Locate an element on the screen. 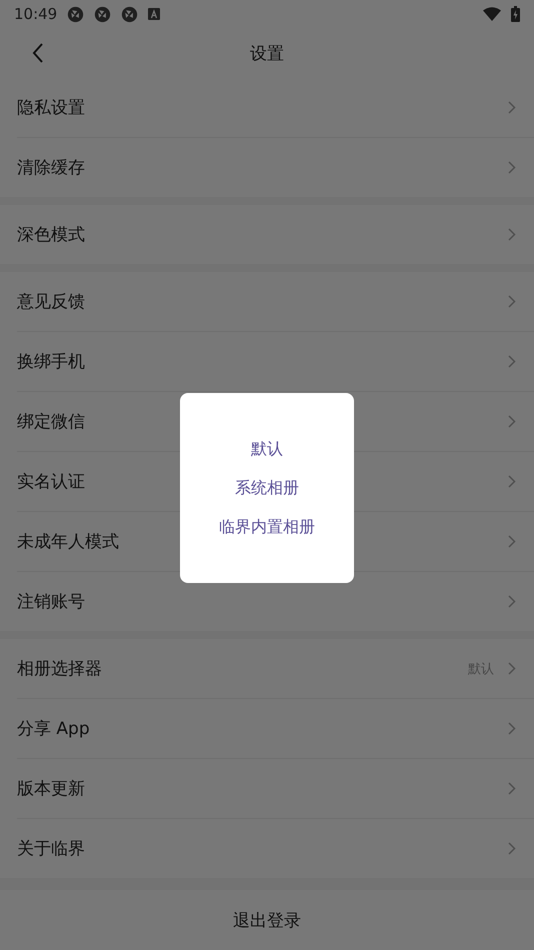  row-label: 版本更新 is located at coordinates (51, 789).